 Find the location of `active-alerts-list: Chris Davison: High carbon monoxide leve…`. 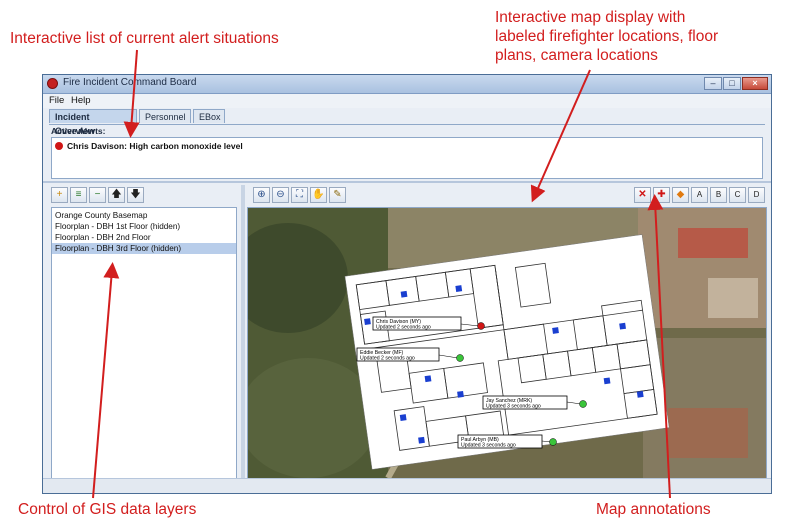

active-alerts-list: Chris Davison: High carbon monoxide leve… is located at coordinates (407, 158).